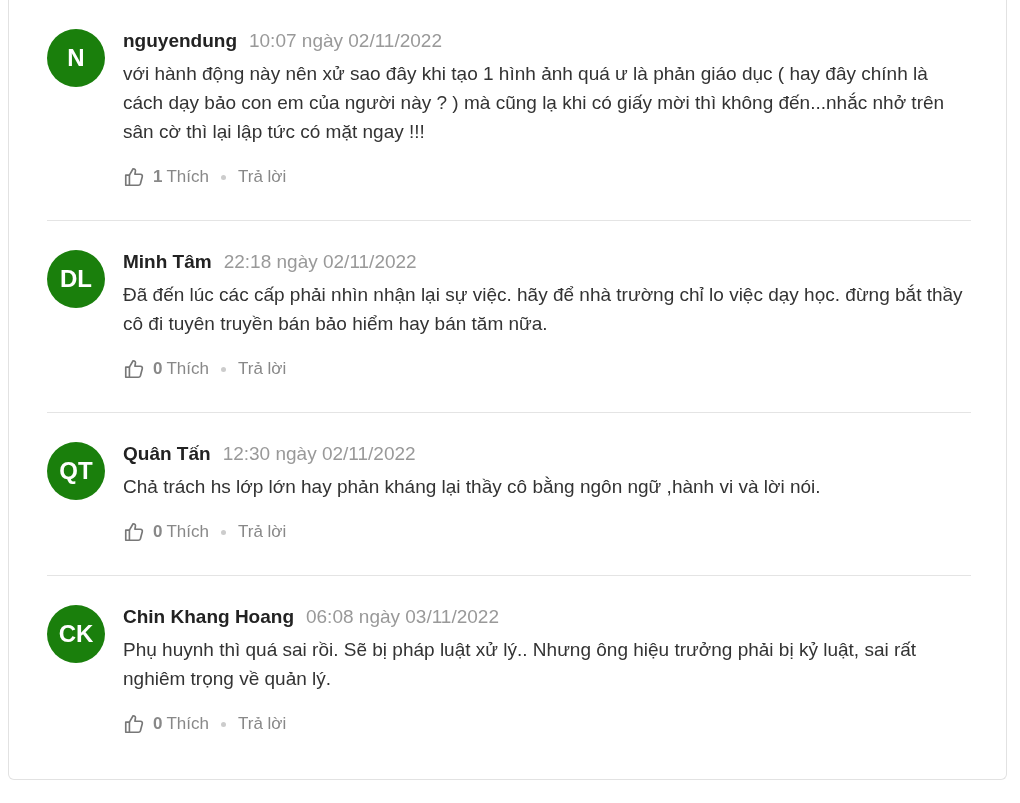 Image resolution: width=1020 pixels, height=803 pixels. I want to click on user-name: nguyendung, so click(180, 41).